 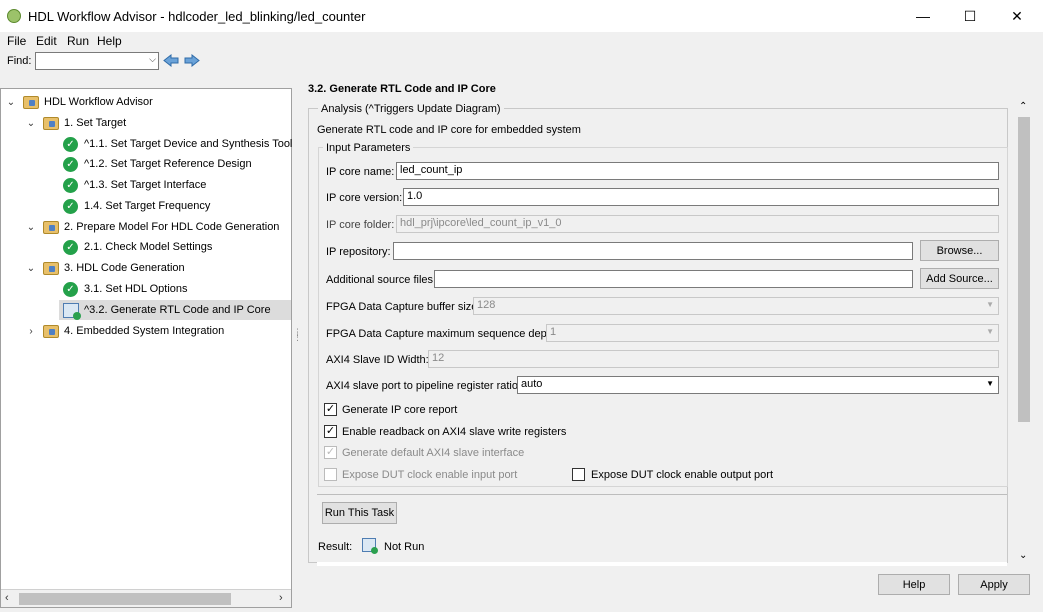 What do you see at coordinates (105, 268) in the screenshot?
I see `tree-item-hdl-code-gen: ⌄ 3. HDL Code Generation` at bounding box center [105, 268].